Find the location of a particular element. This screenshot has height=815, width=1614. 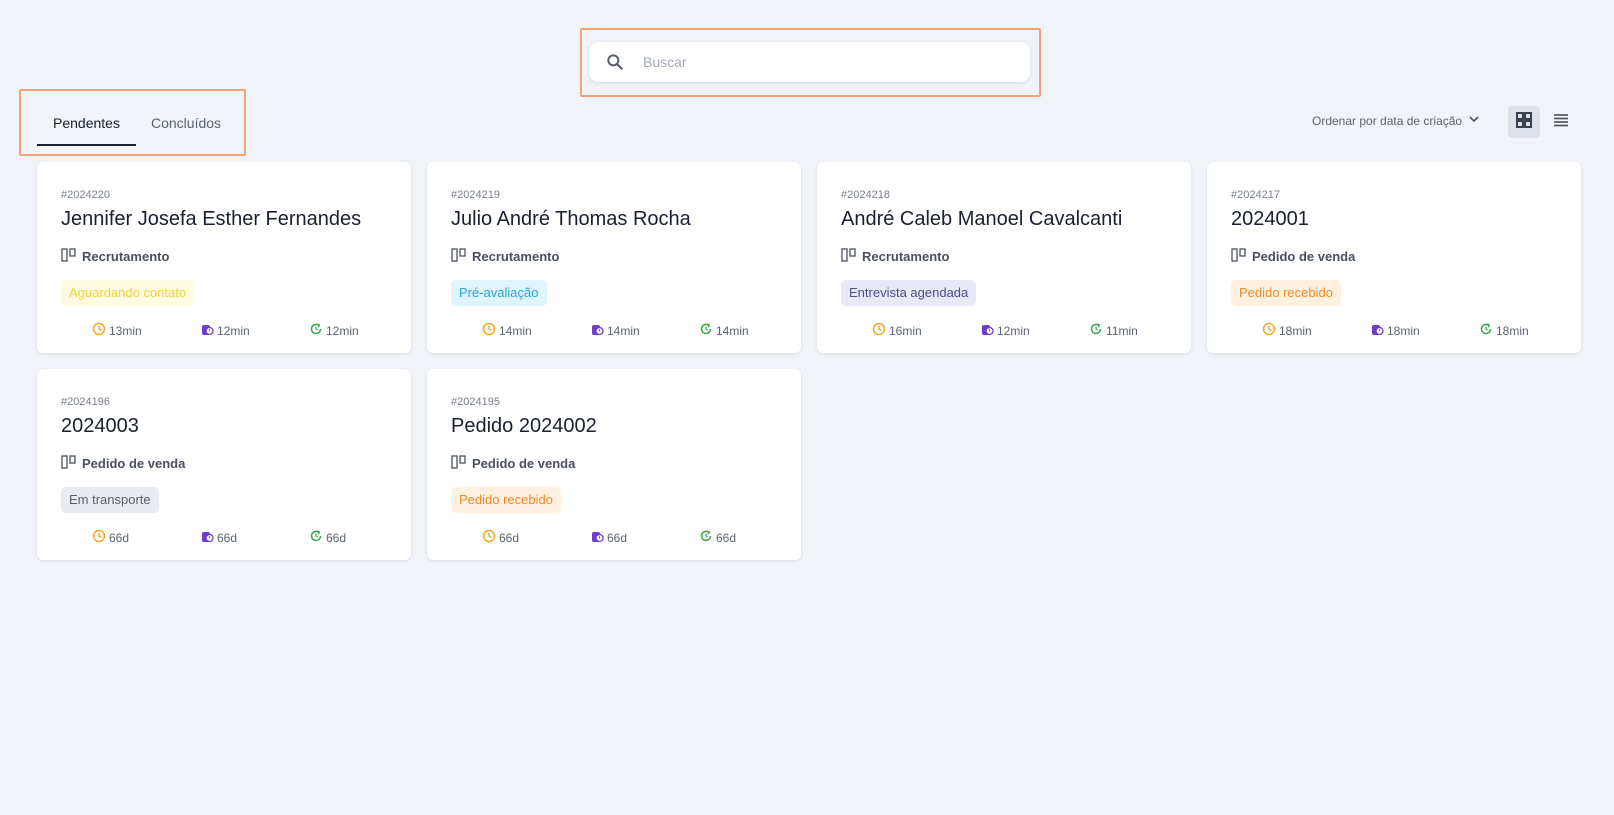

metric-stage-time: 66d is located at coordinates (608, 537).